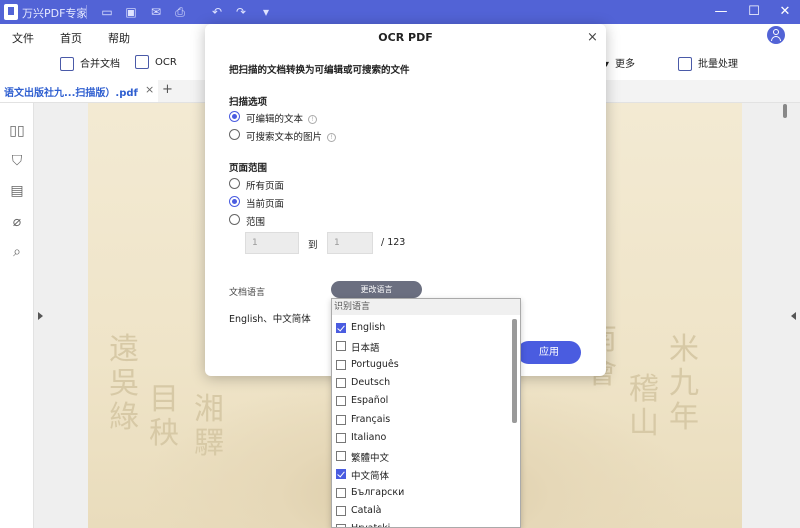  What do you see at coordinates (209, 426) in the screenshot?
I see `calligraphy-decoration: 湘驛` at bounding box center [209, 426].